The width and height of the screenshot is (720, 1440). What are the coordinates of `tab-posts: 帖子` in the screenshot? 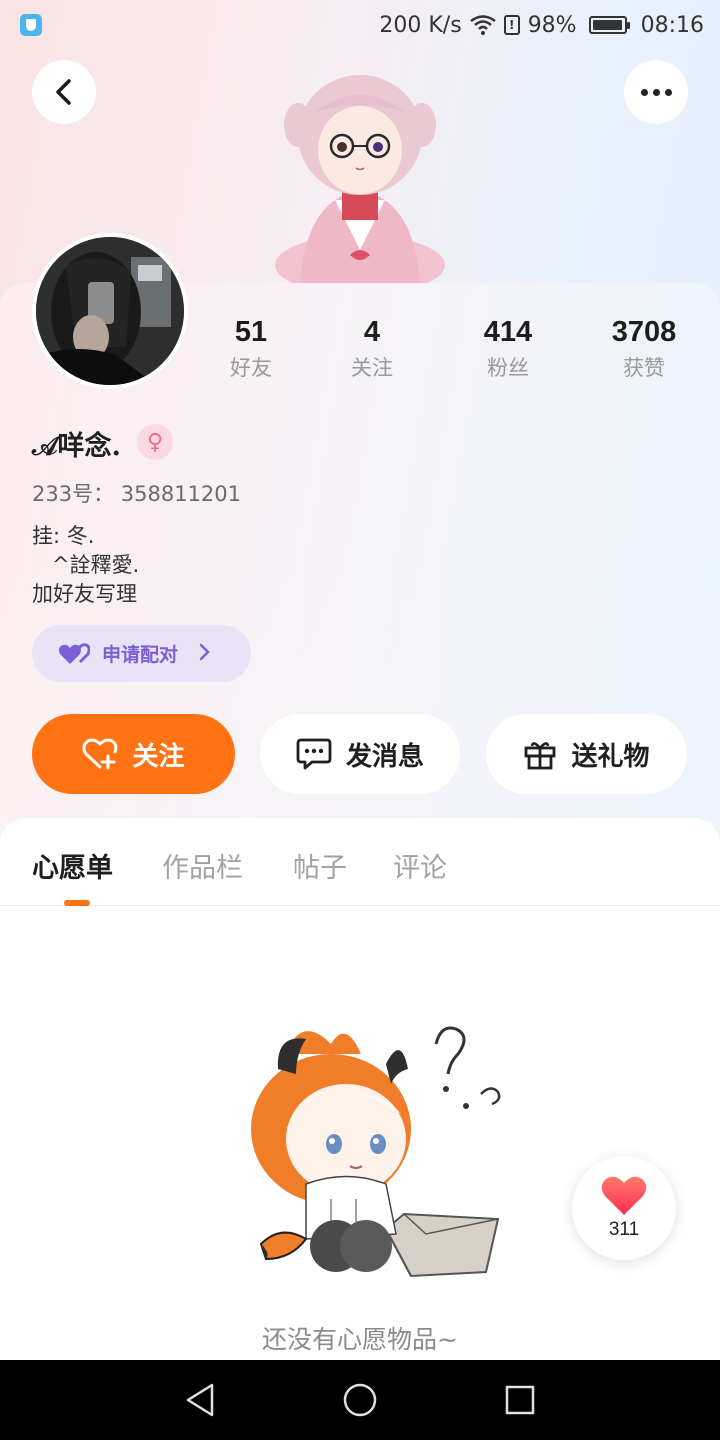 It's located at (320, 865).